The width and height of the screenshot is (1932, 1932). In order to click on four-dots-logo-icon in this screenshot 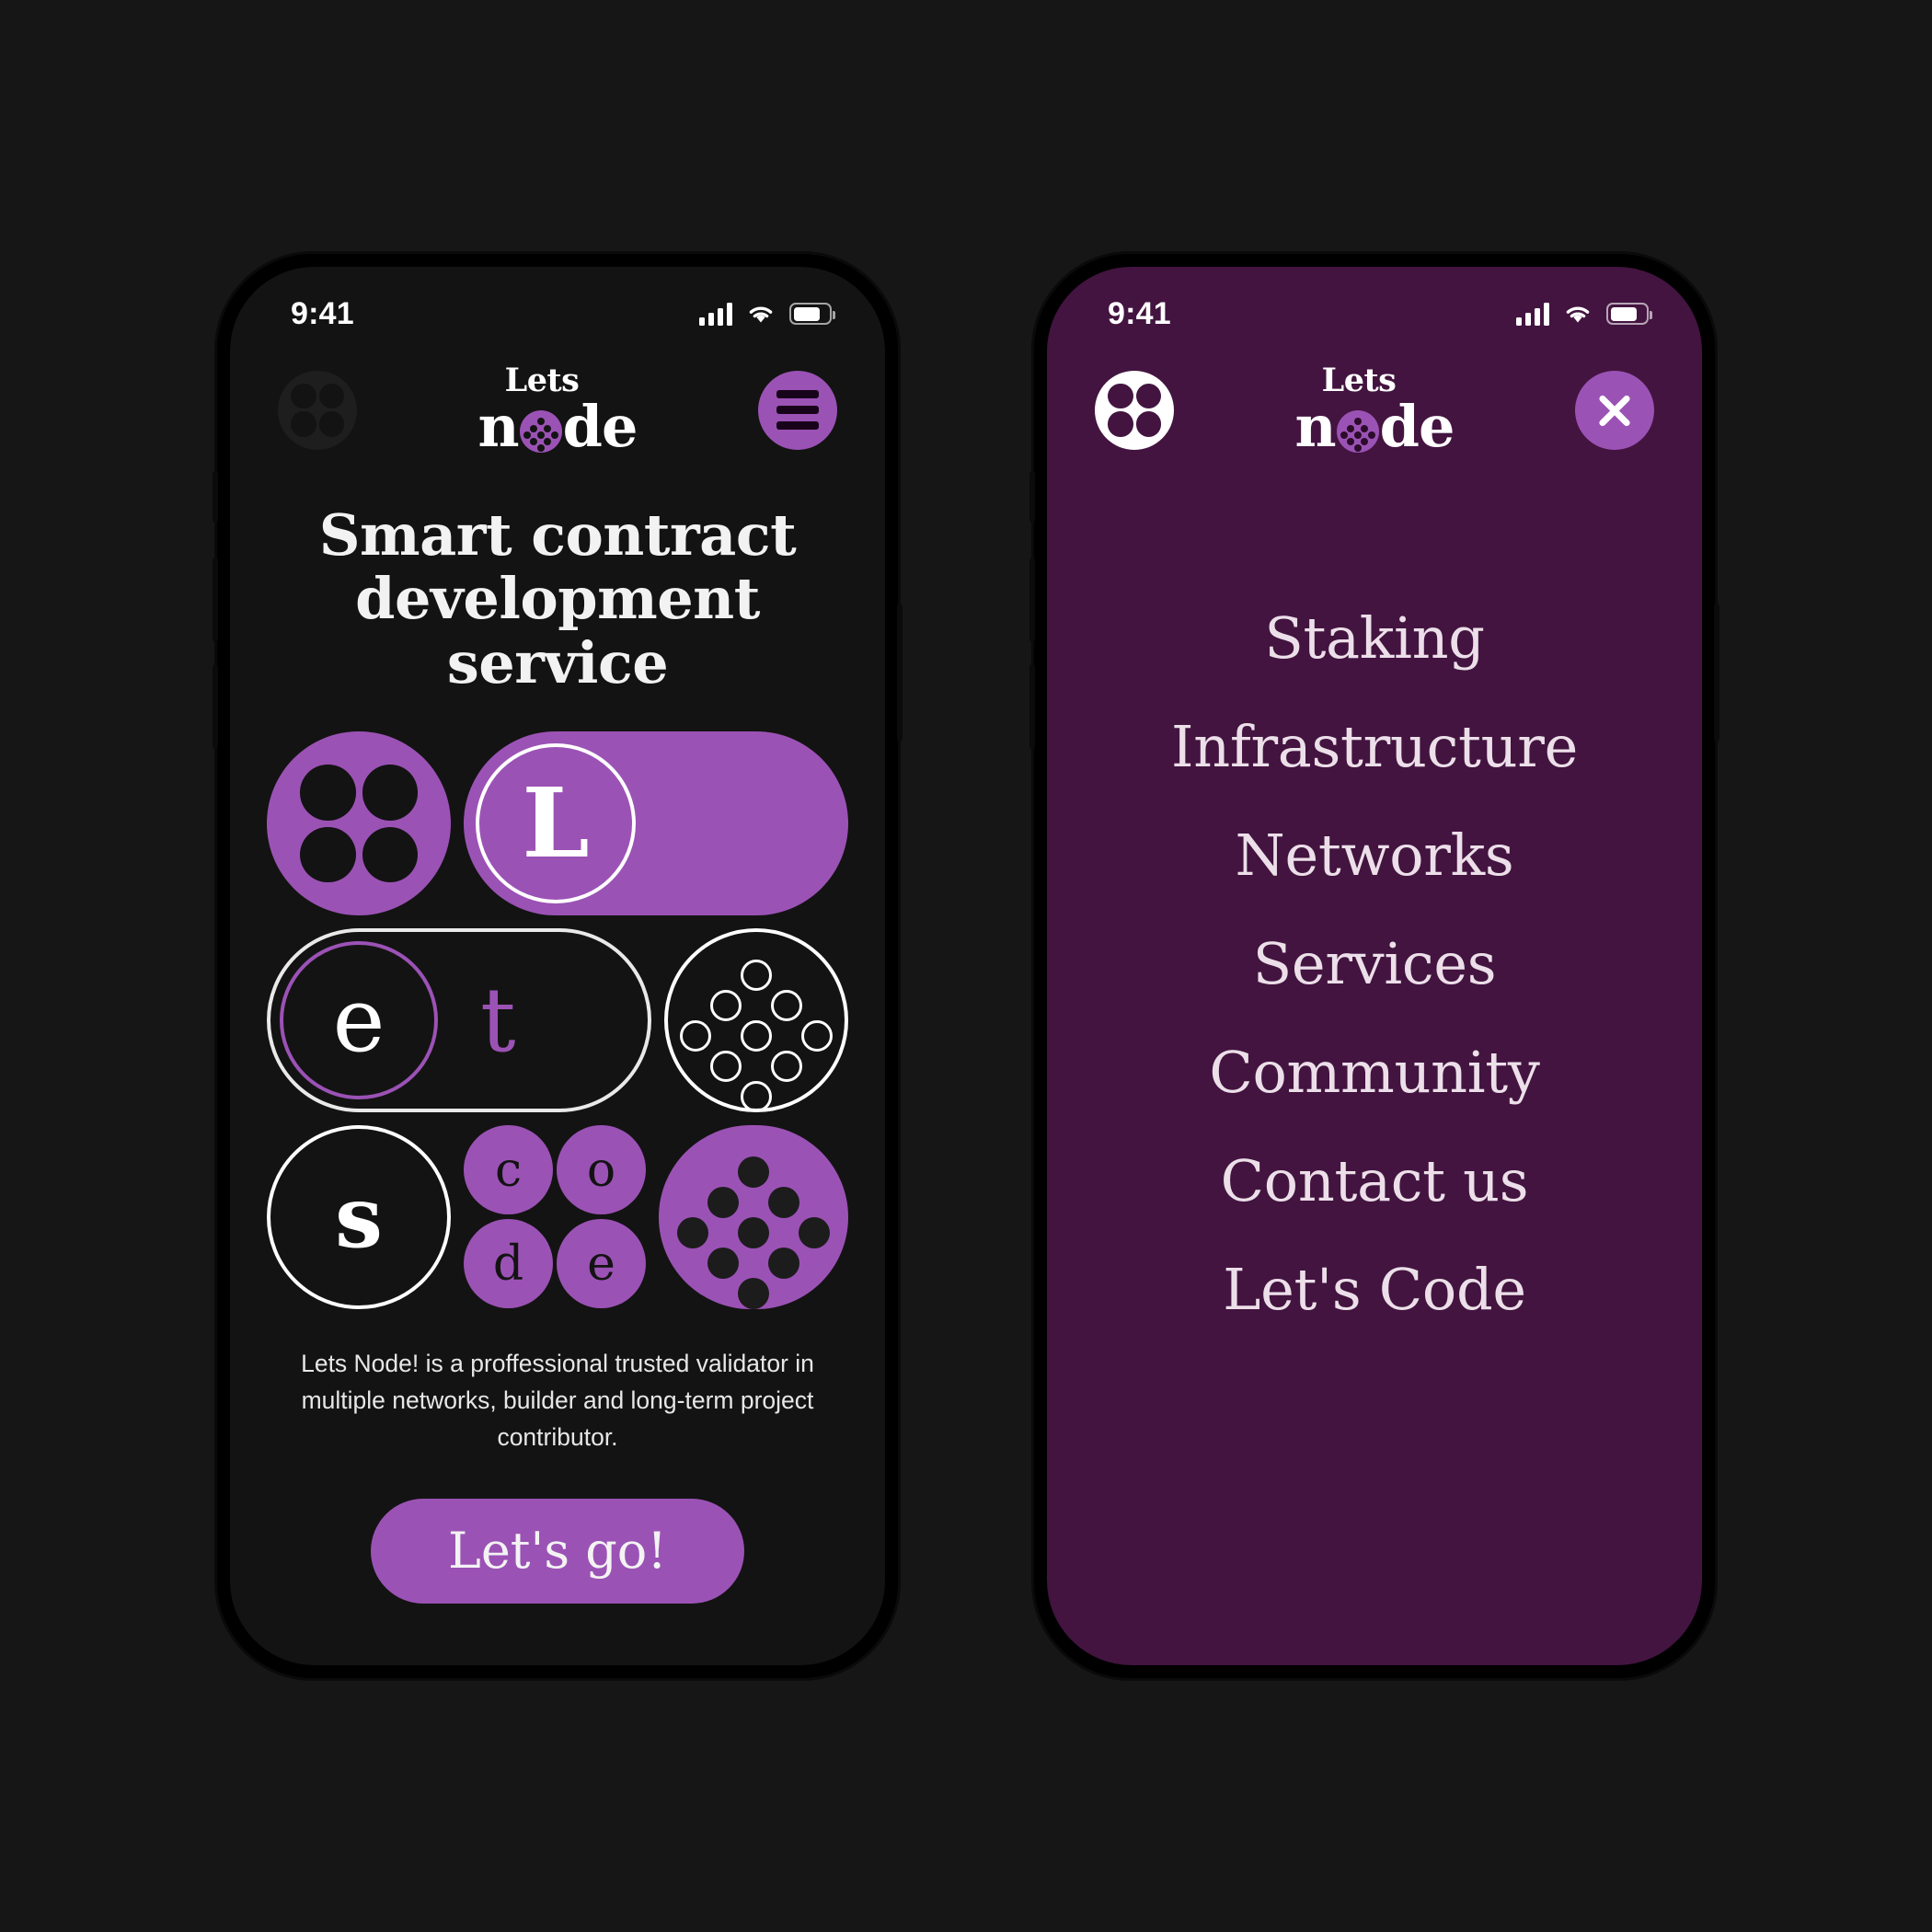, I will do `click(359, 823)`.